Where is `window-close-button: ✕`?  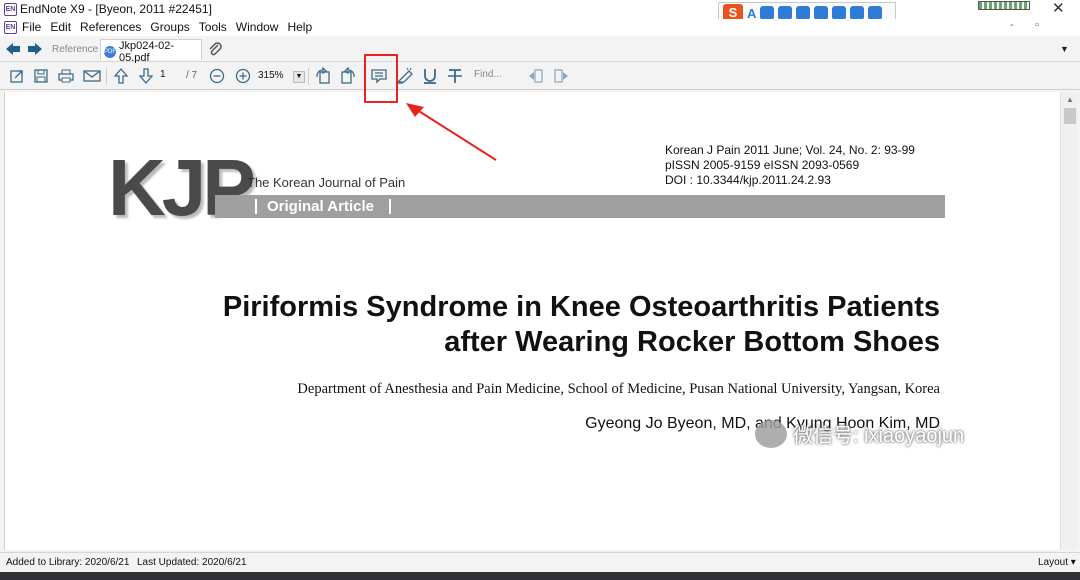 window-close-button: ✕ is located at coordinates (1058, 8).